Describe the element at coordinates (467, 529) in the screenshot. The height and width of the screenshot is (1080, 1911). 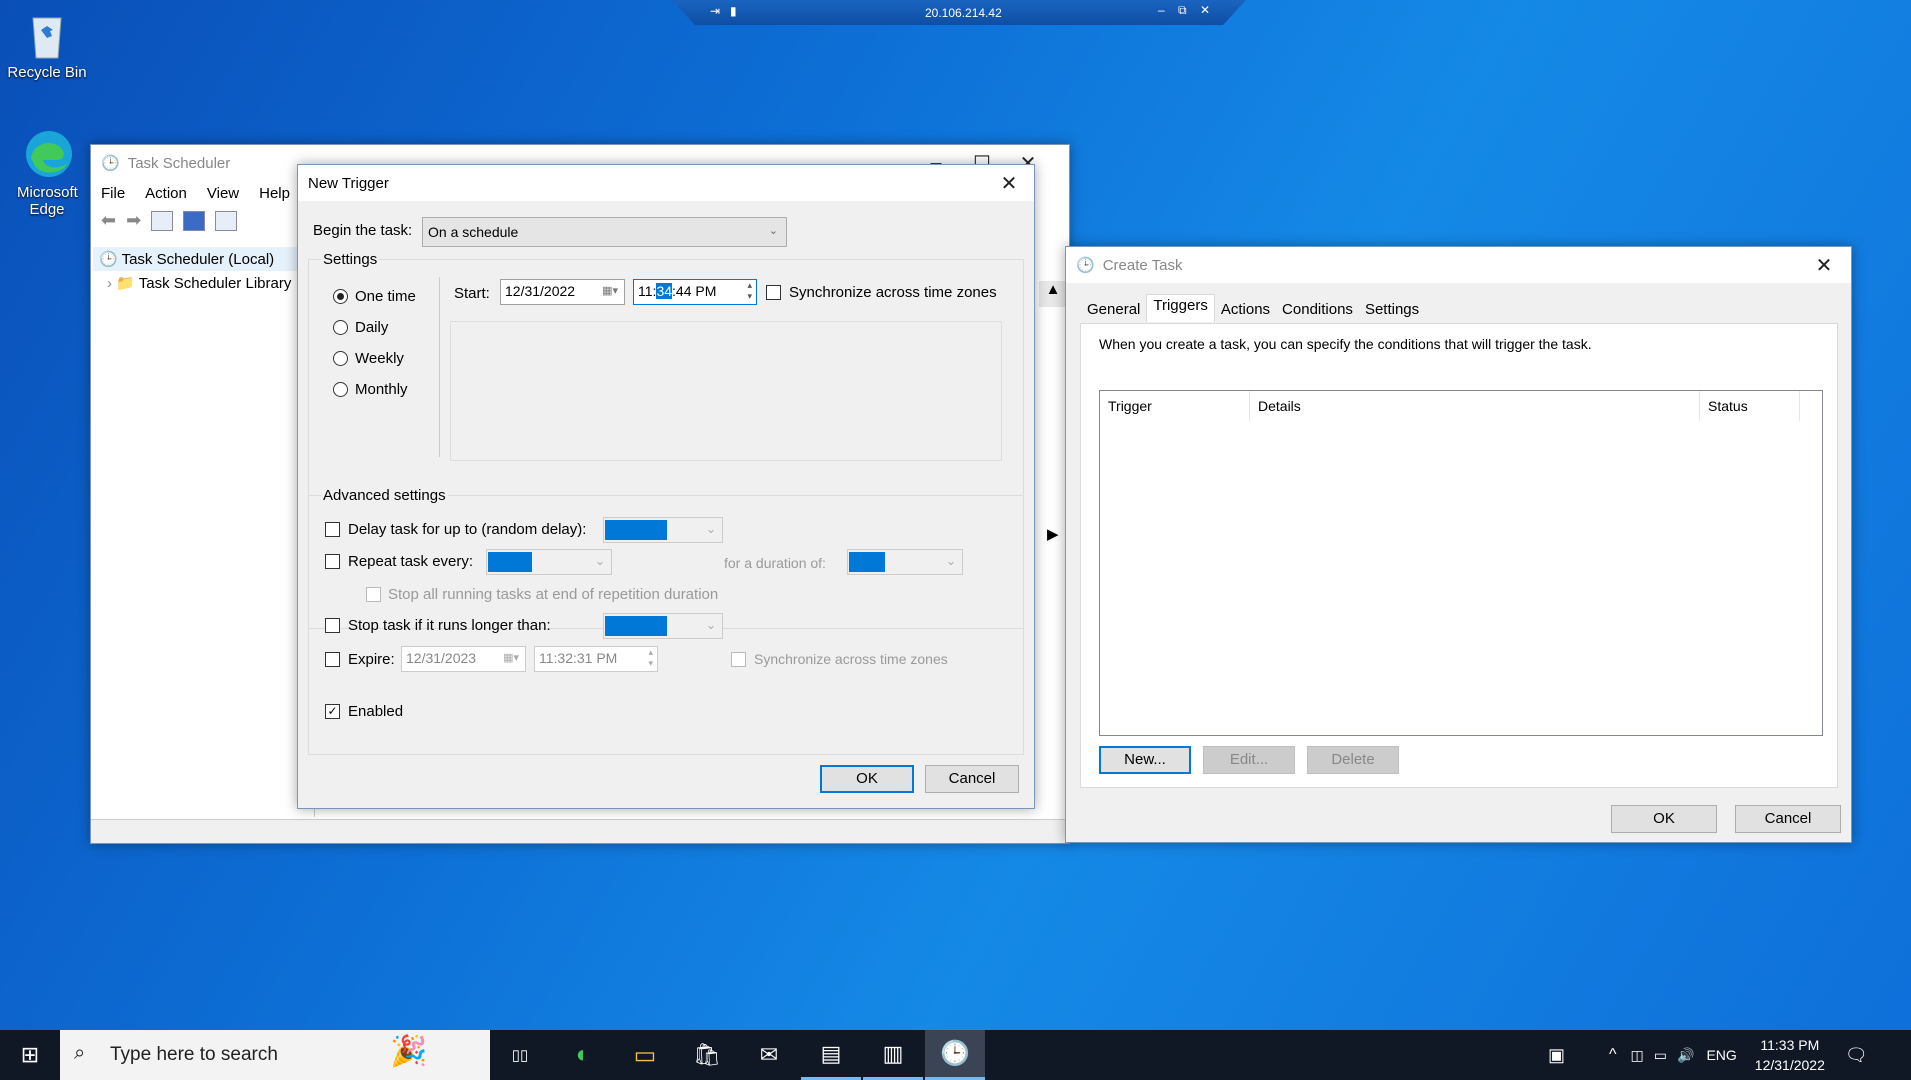
I see `delay-task-label: Delay task for up to (random delay):` at that location.